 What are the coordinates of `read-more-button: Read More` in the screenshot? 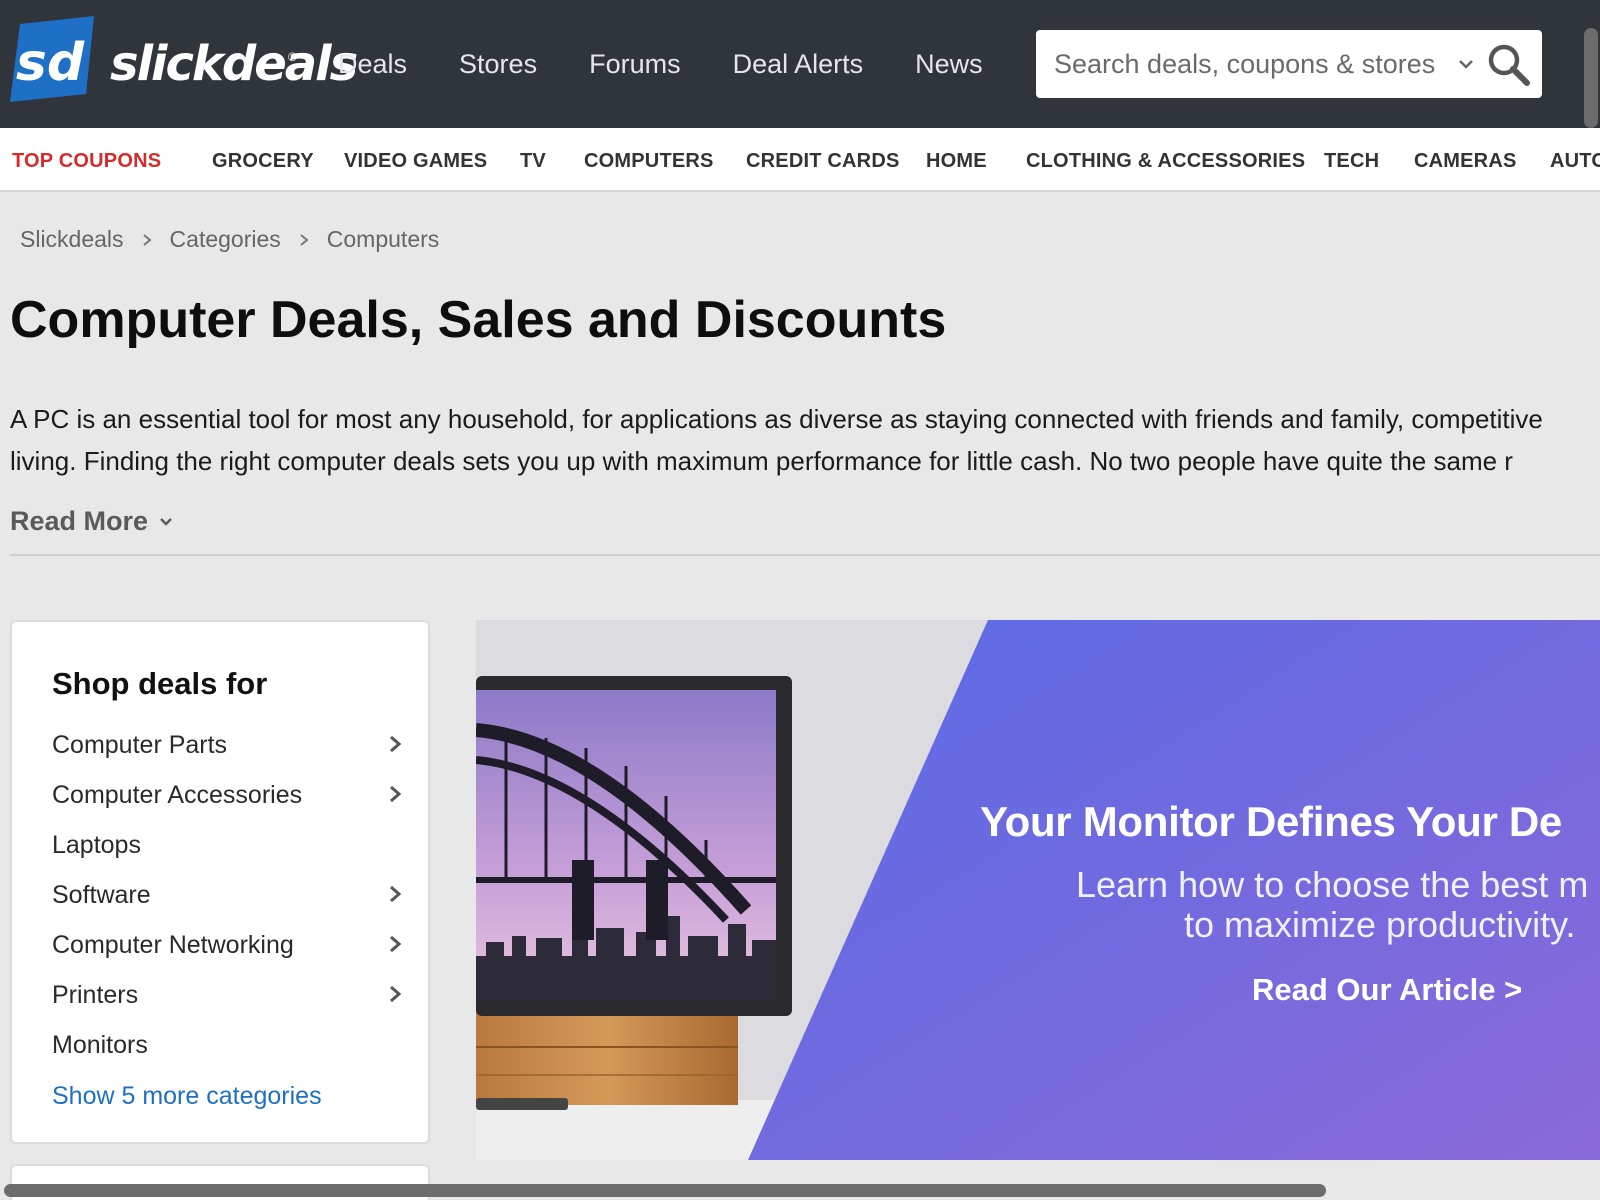 It's located at (92, 521).